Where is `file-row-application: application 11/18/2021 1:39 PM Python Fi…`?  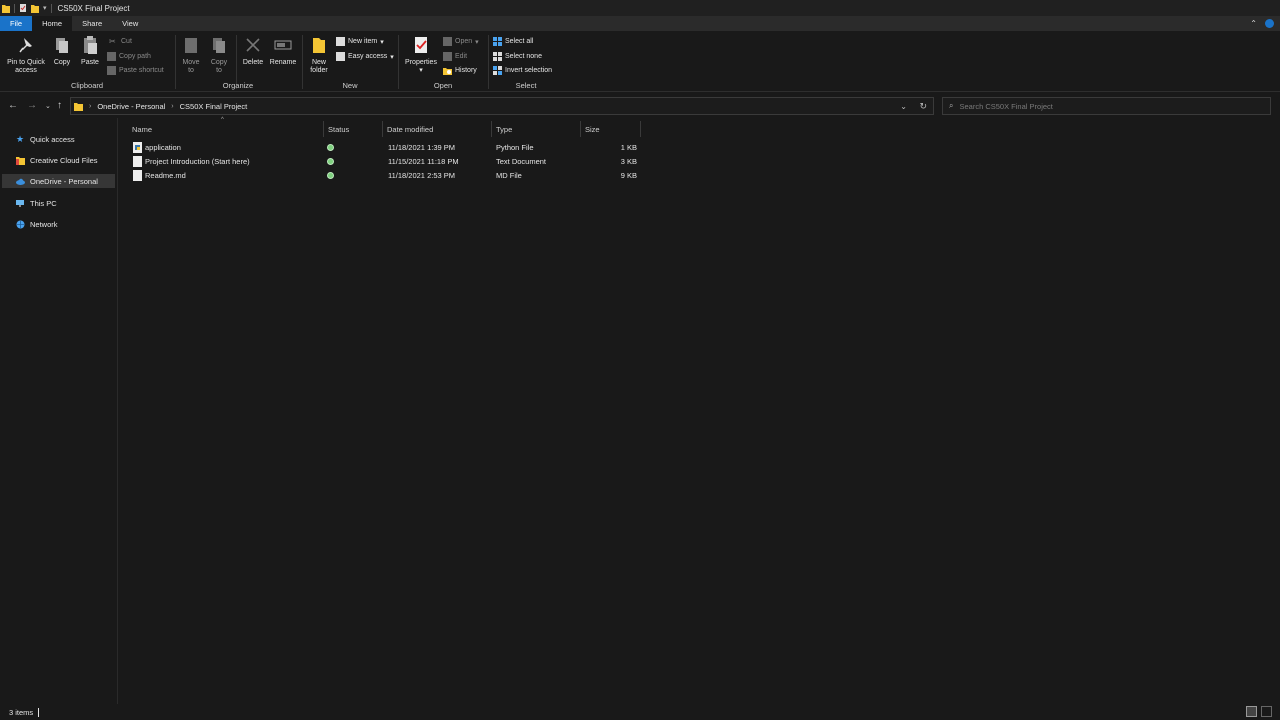 file-row-application: application 11/18/2021 1:39 PM Python Fi… is located at coordinates (379, 148).